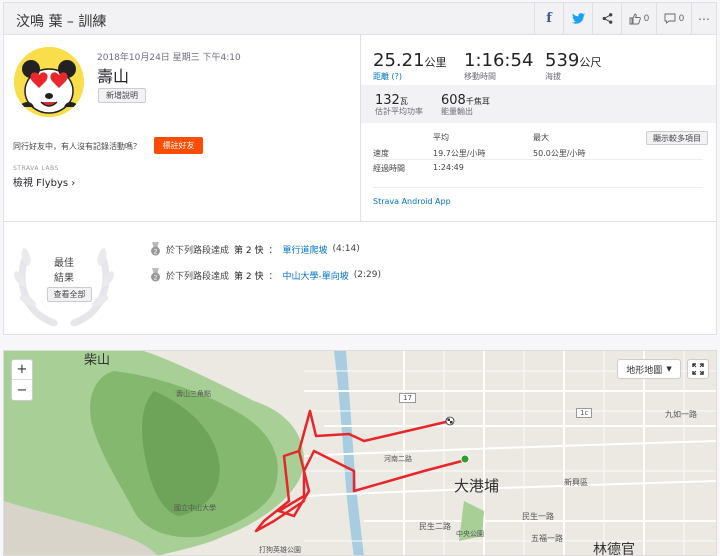  What do you see at coordinates (644, 370) in the screenshot?
I see `map-type-label: 地形地圖` at bounding box center [644, 370].